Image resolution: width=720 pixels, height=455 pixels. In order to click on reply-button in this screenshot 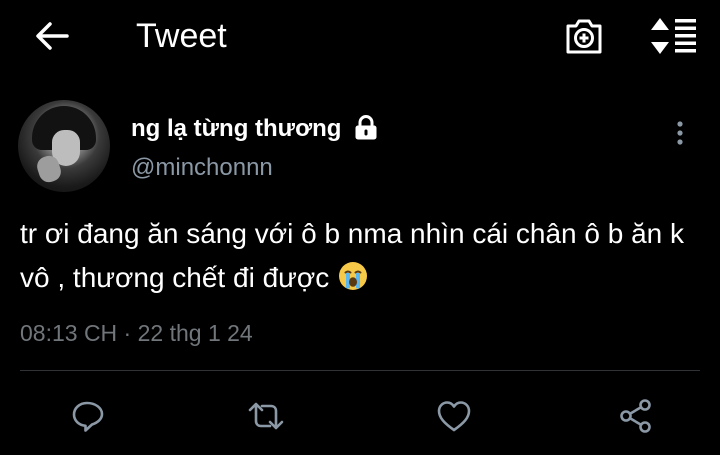, I will do `click(88, 416)`.